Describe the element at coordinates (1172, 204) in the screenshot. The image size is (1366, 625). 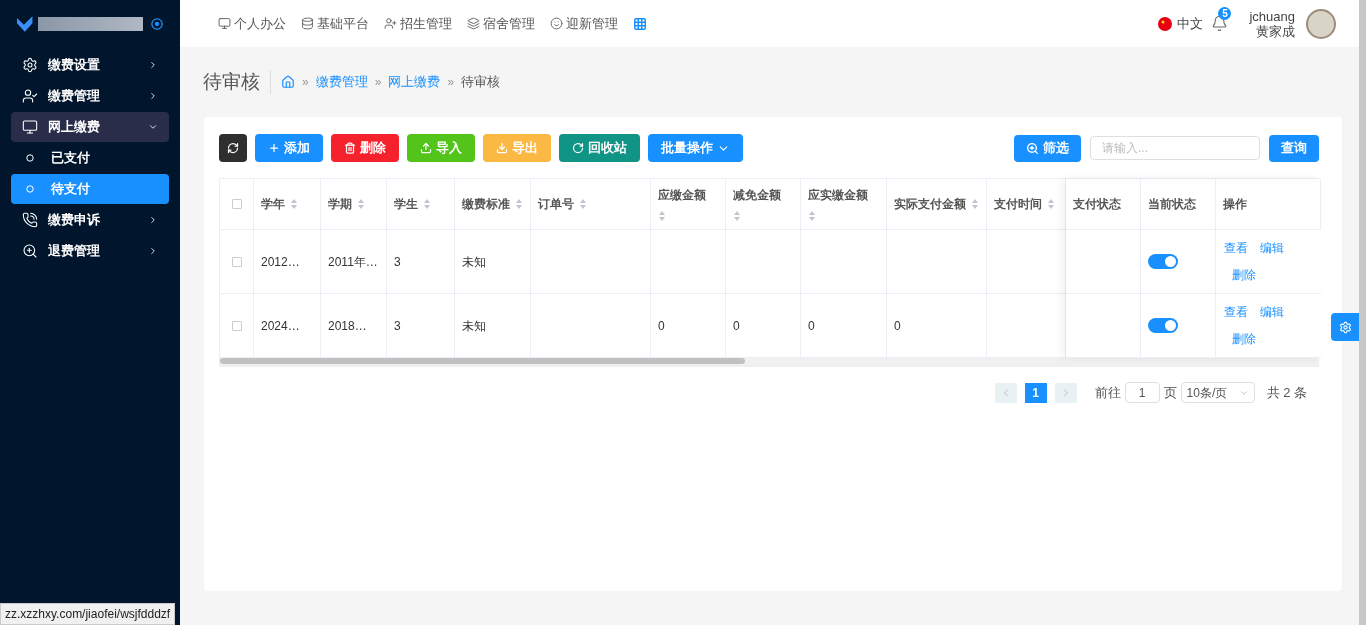
I see `column-header: 当前状态` at that location.